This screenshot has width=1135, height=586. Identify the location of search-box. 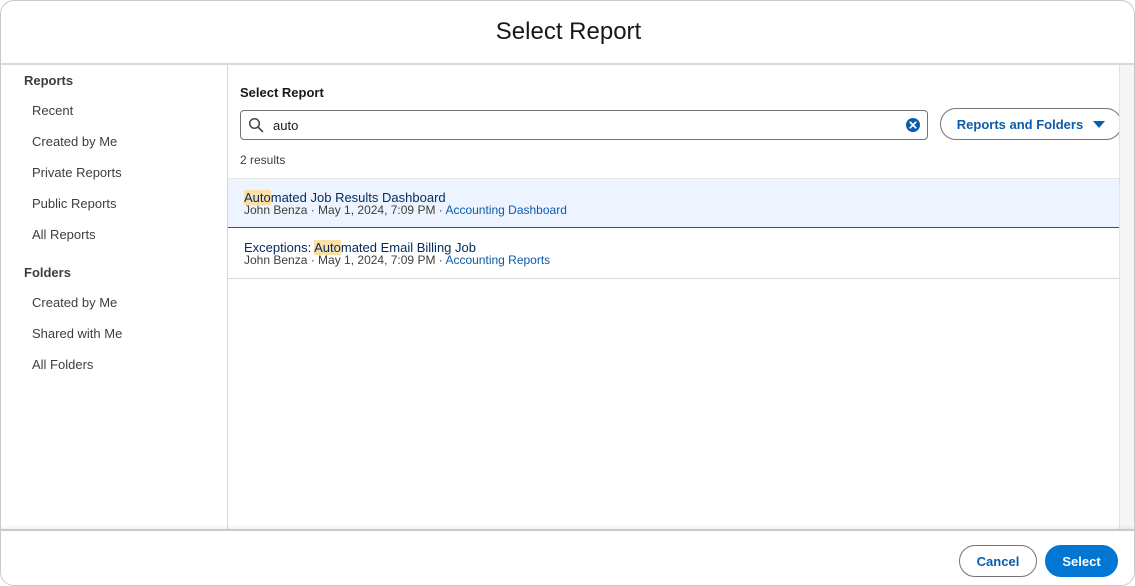
(584, 125).